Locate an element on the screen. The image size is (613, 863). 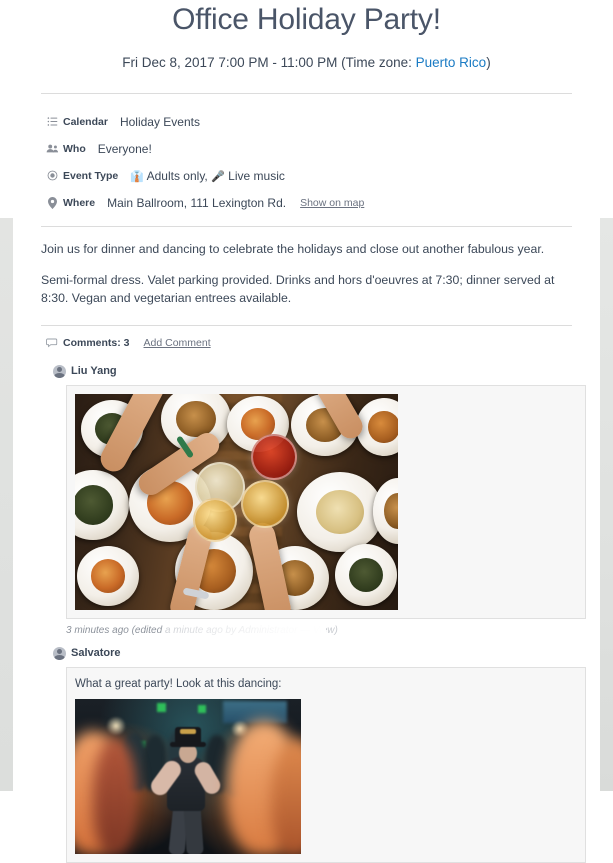
list-icon is located at coordinates (52, 121).